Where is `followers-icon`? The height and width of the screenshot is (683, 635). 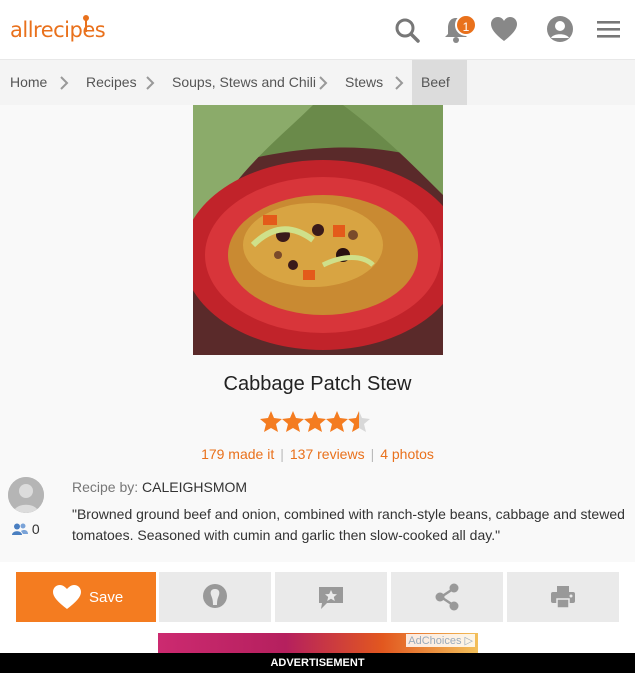 followers-icon is located at coordinates (20, 529).